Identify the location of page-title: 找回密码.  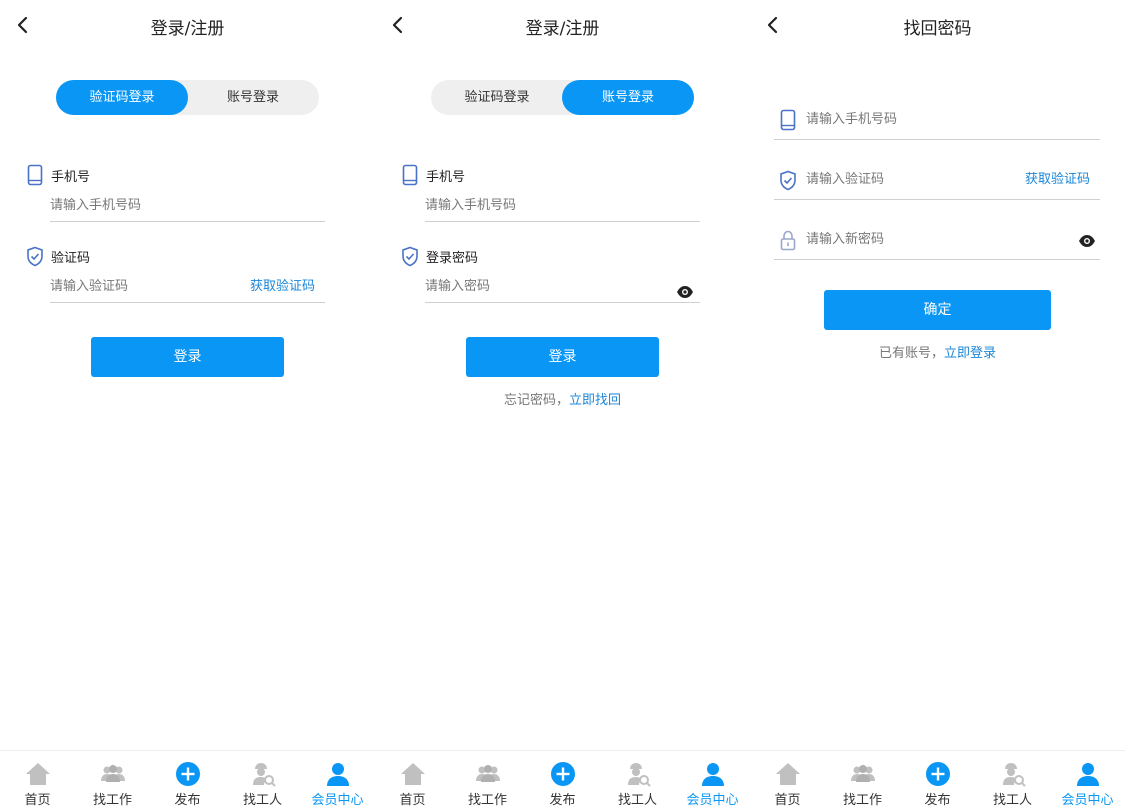
(937, 29).